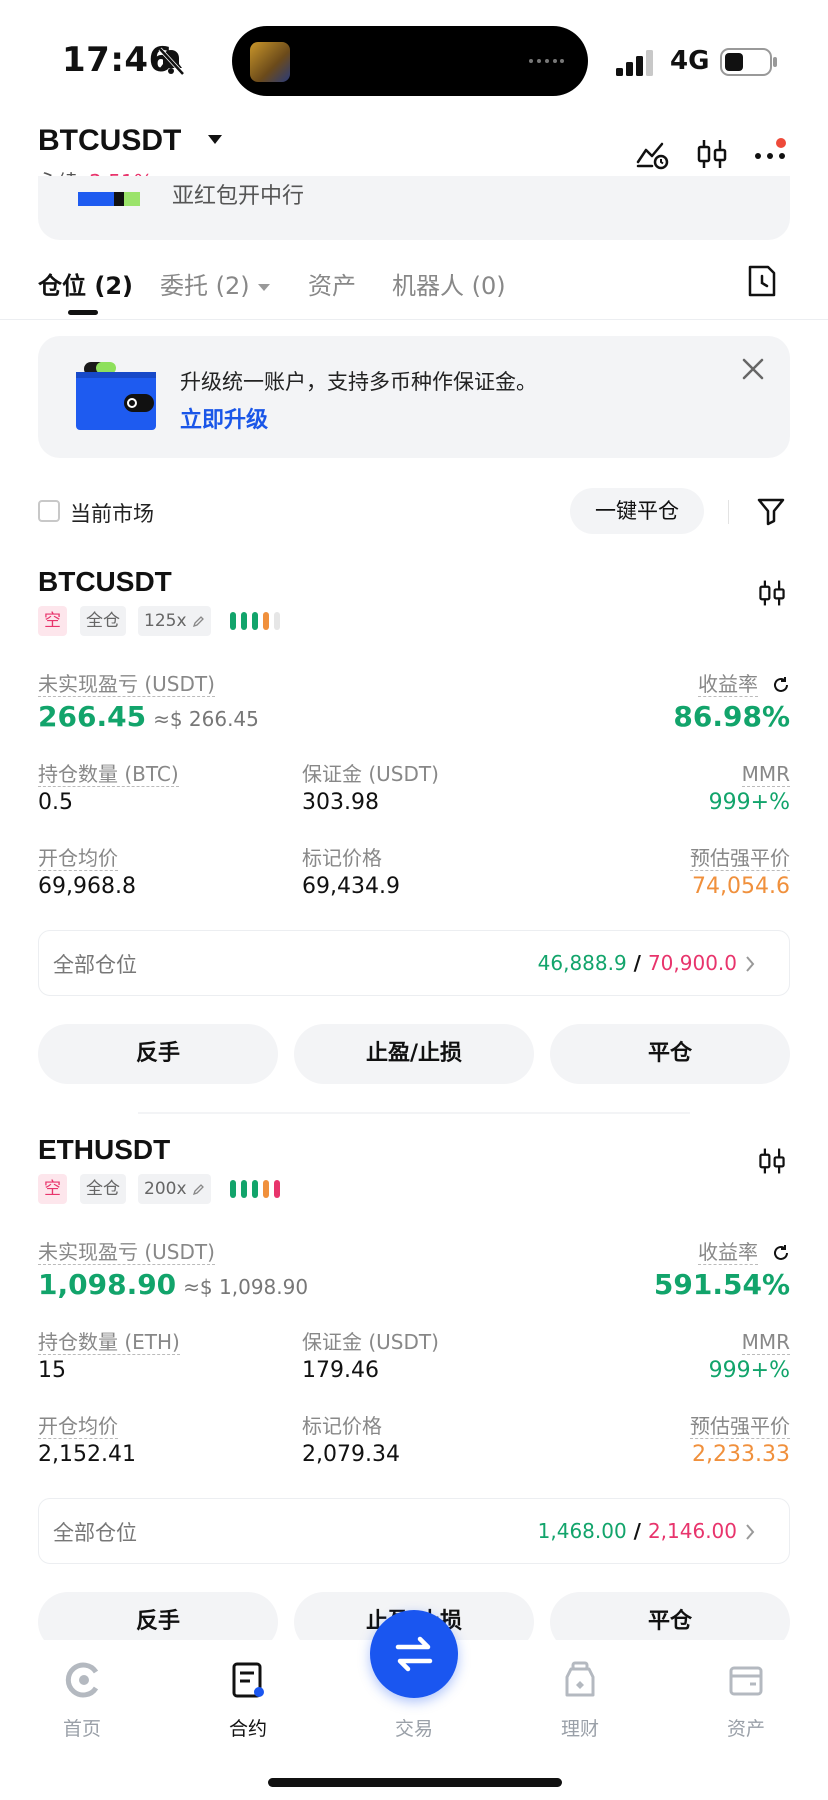 The width and height of the screenshot is (828, 1800). What do you see at coordinates (753, 369) in the screenshot?
I see `close-icon` at bounding box center [753, 369].